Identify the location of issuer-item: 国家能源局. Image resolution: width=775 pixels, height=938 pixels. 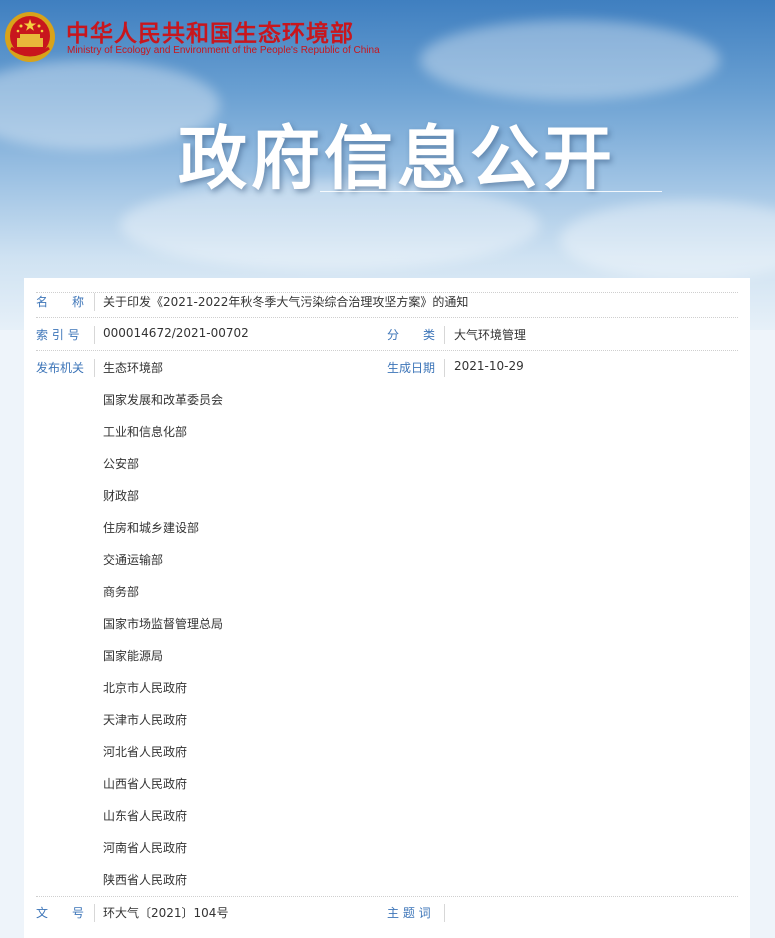
(133, 656).